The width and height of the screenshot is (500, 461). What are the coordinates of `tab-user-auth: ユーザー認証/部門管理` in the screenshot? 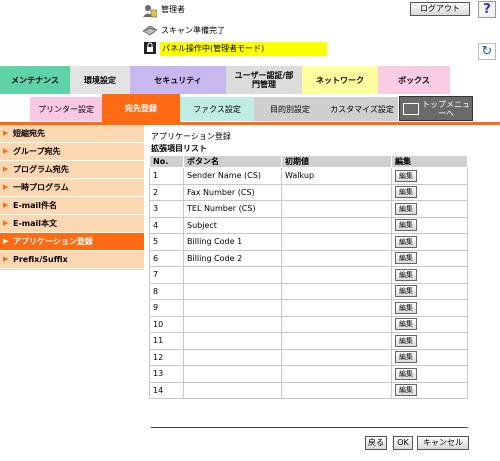 It's located at (264, 80).